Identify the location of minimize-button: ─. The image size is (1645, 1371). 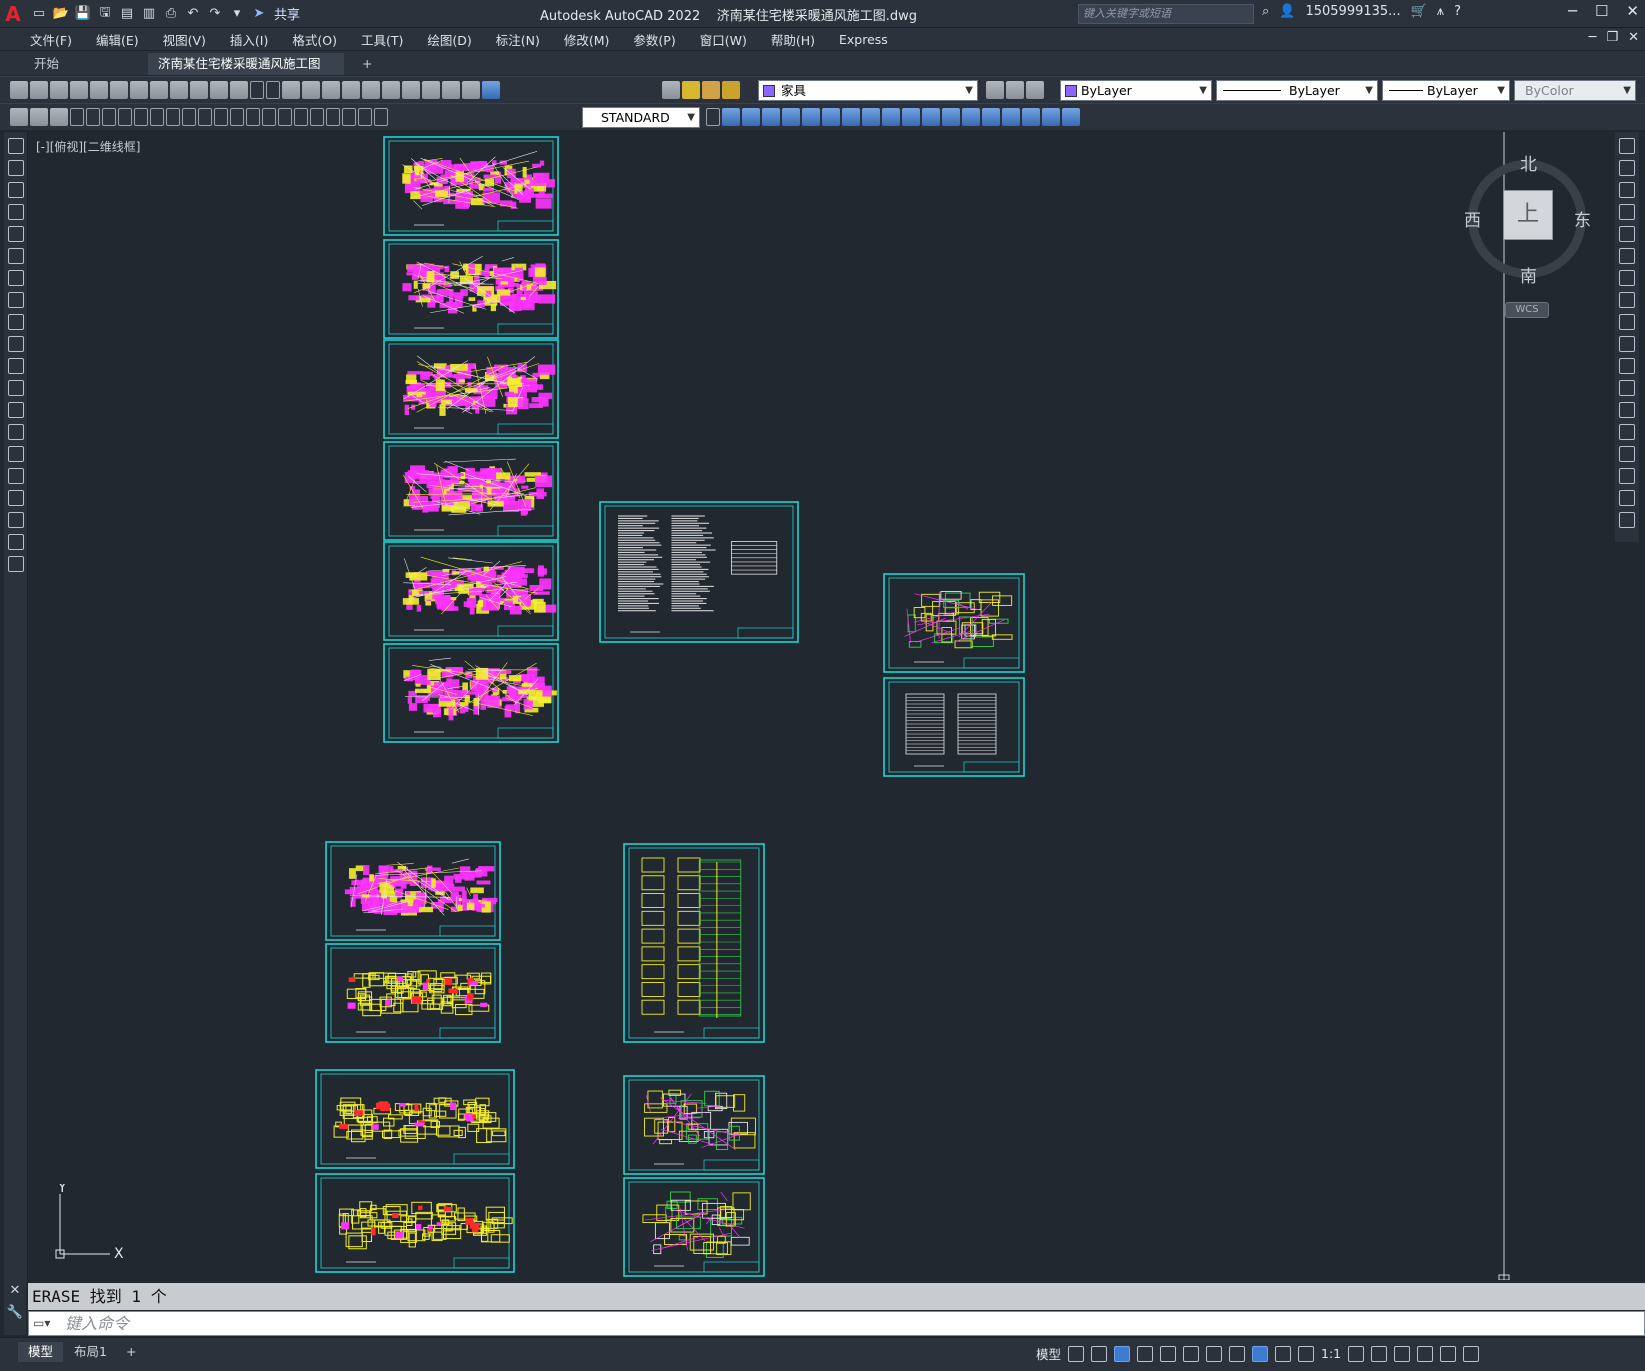
(1572, 11).